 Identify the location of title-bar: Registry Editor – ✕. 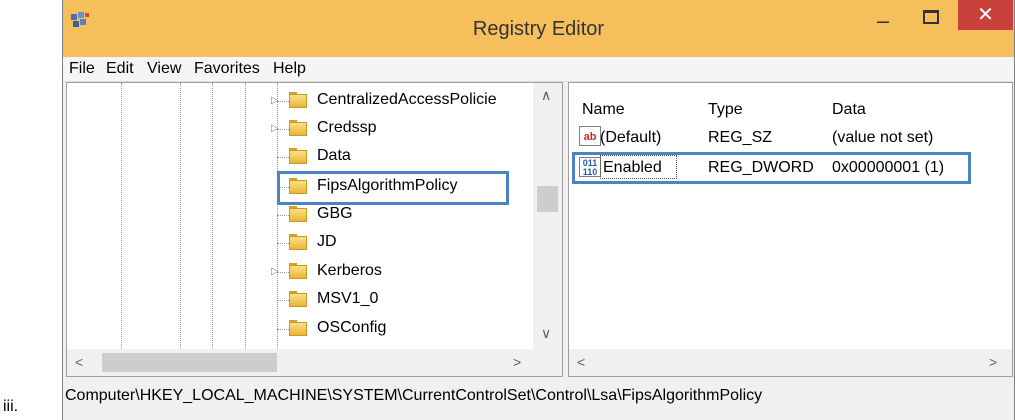
(538, 29).